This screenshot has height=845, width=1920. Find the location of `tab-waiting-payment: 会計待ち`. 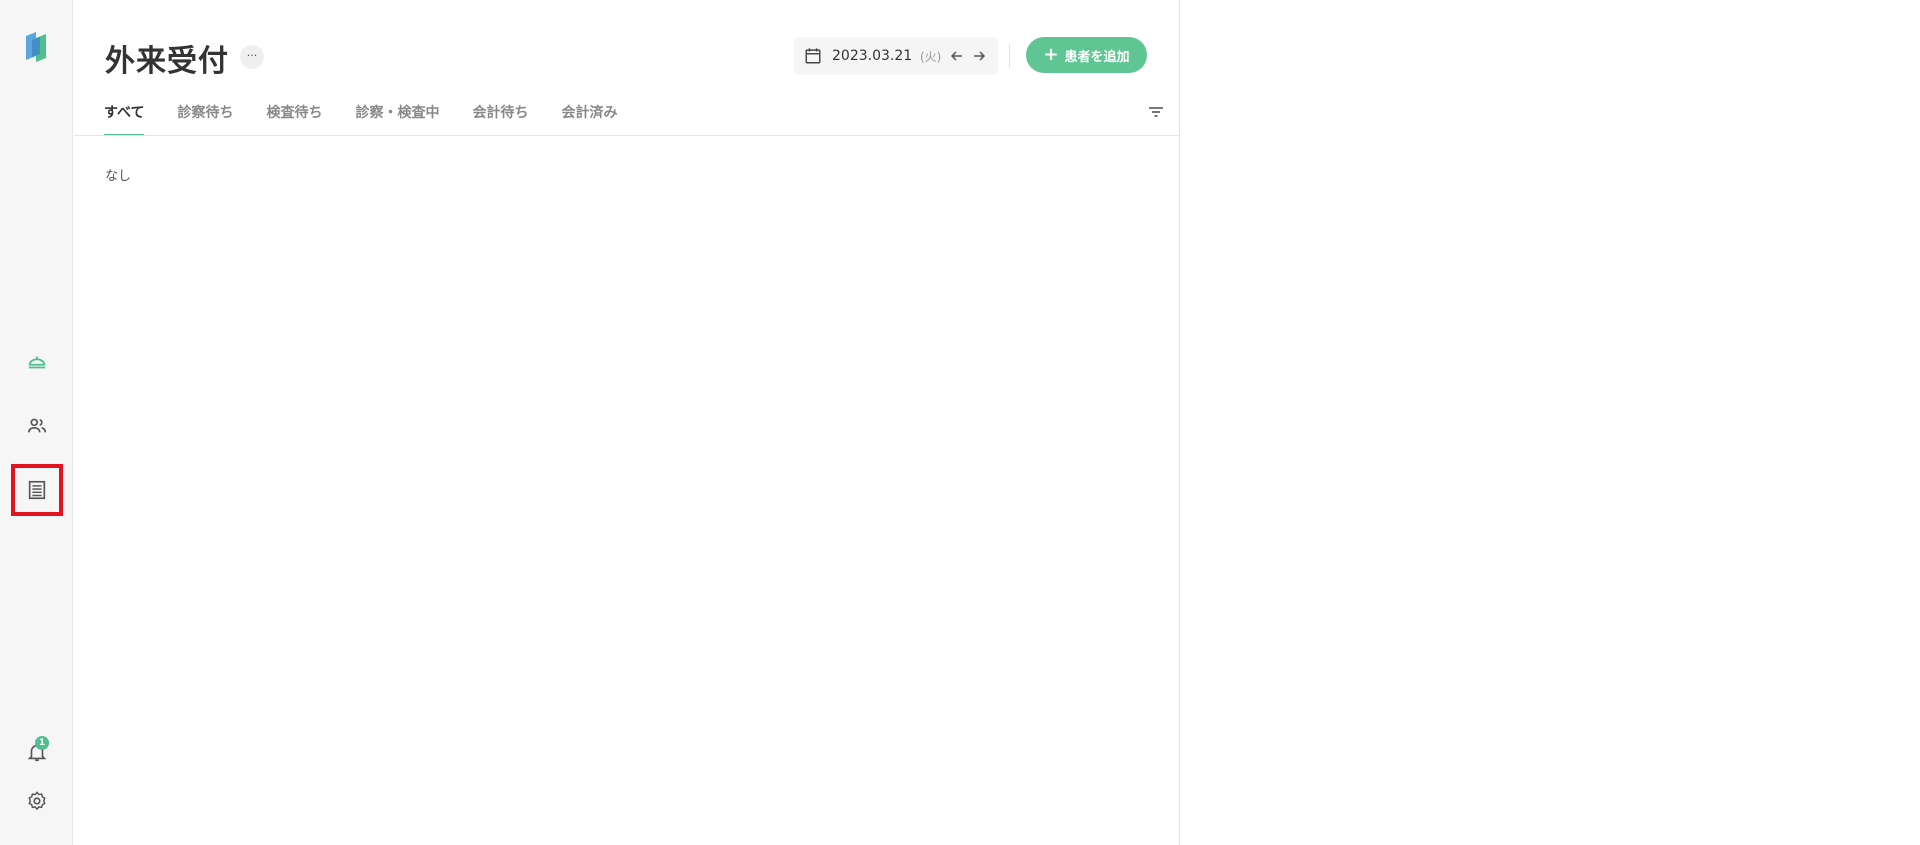

tab-waiting-payment: 会計待ち is located at coordinates (500, 119).